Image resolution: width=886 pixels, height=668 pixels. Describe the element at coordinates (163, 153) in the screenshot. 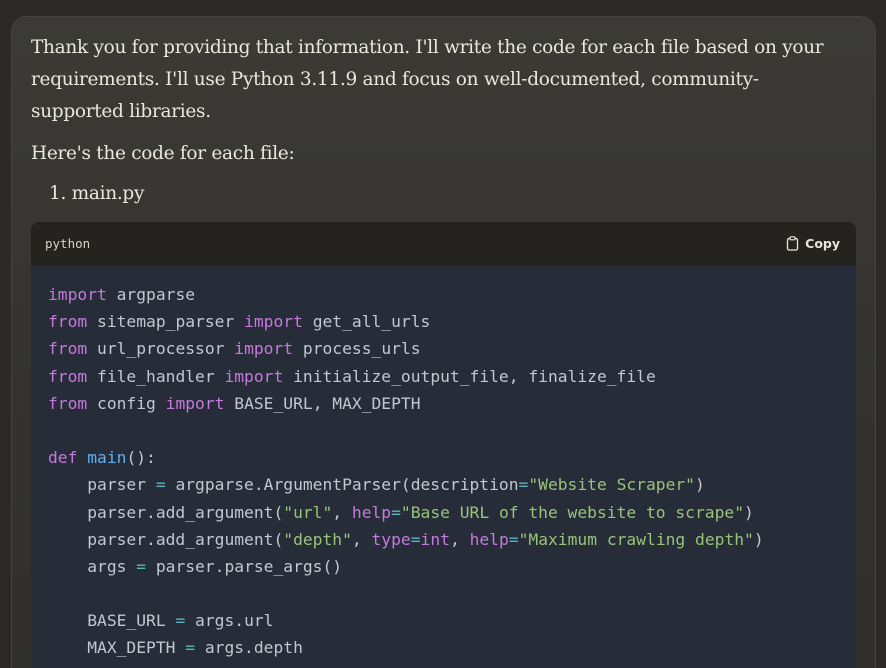

I see `code-intro-paragraph: Here's the code for each file:` at that location.